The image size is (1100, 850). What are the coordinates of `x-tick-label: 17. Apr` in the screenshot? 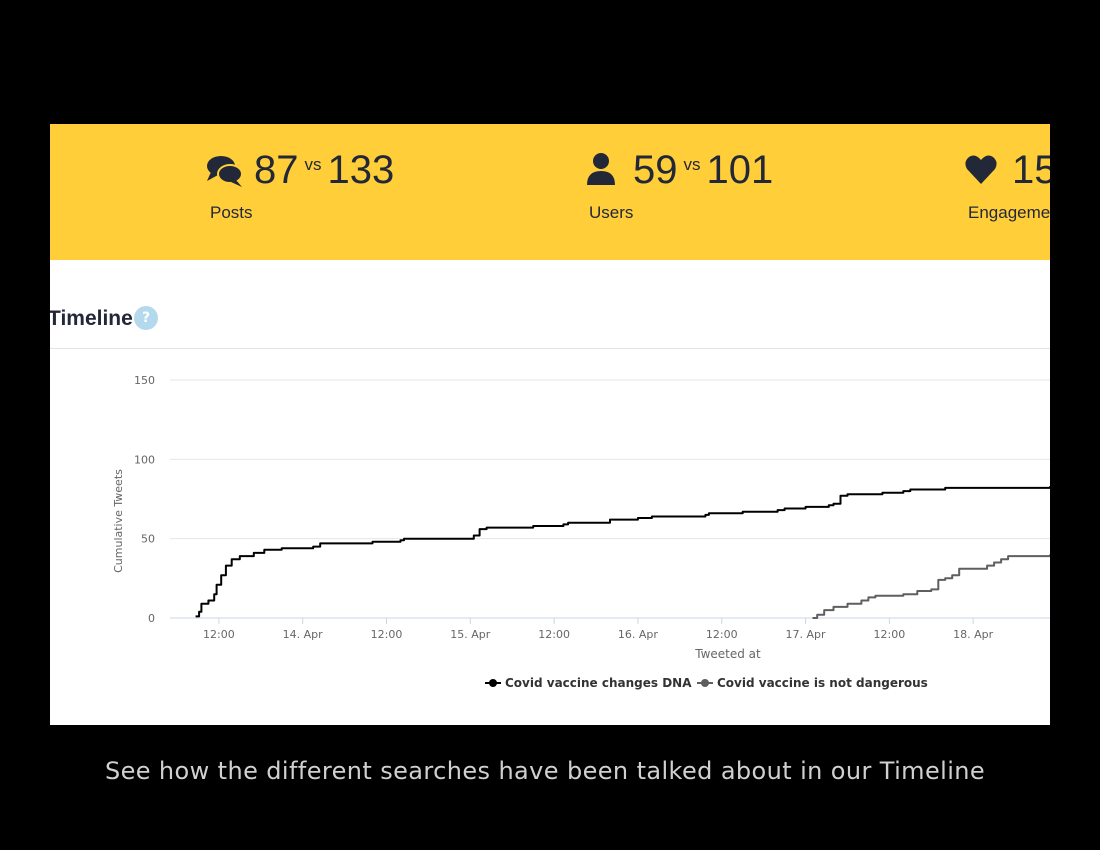 It's located at (806, 634).